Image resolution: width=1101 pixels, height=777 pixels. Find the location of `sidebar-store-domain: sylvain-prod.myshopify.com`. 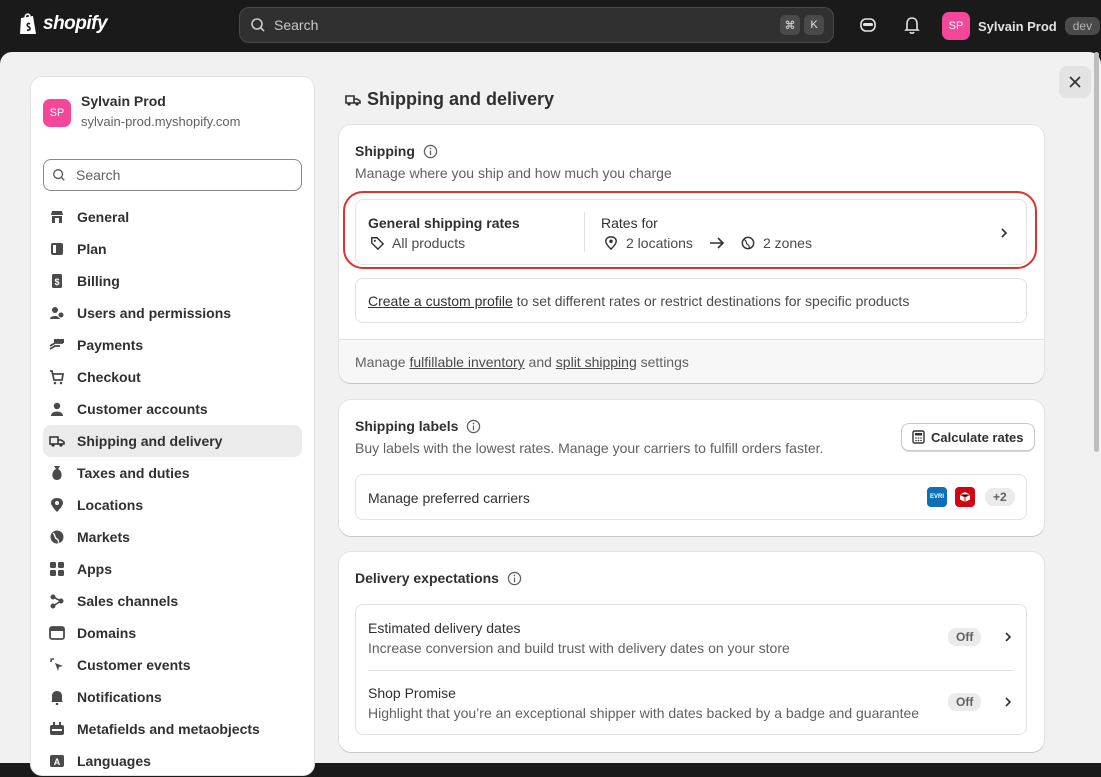

sidebar-store-domain: sylvain-prod.myshopify.com is located at coordinates (161, 121).